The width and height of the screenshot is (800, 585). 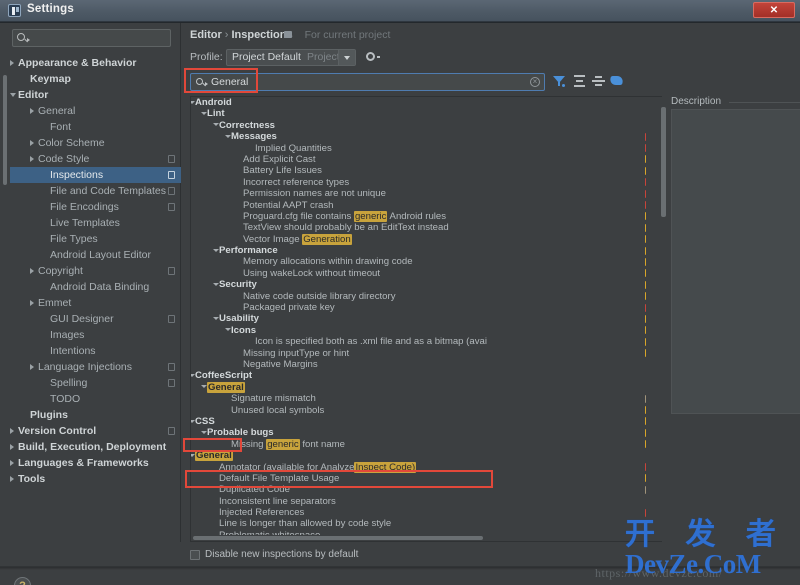 What do you see at coordinates (418, 421) in the screenshot?
I see `inspection-row: CSS` at bounding box center [418, 421].